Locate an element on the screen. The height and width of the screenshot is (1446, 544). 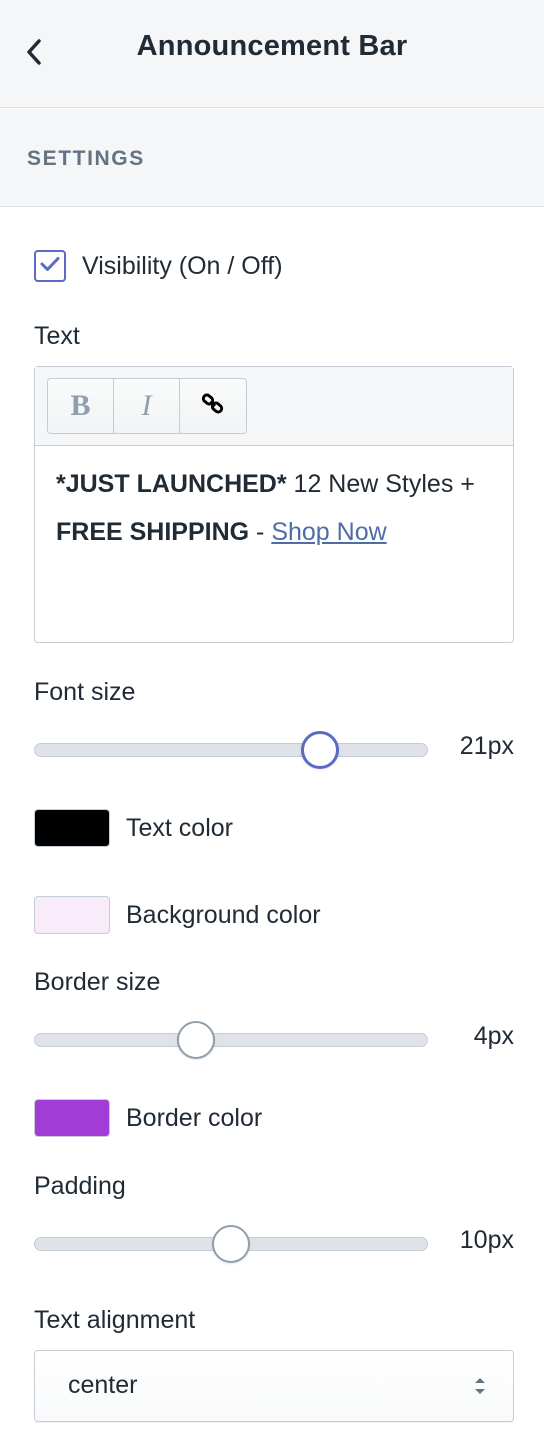
text-color-label: Text color is located at coordinates (179, 827).